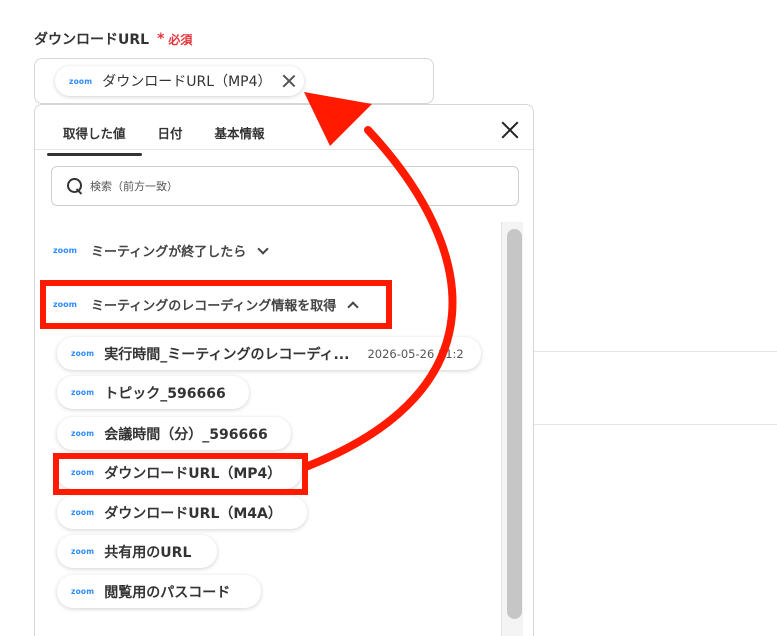 The width and height of the screenshot is (777, 636). What do you see at coordinates (148, 552) in the screenshot?
I see `item-label: 共有用のURL` at bounding box center [148, 552].